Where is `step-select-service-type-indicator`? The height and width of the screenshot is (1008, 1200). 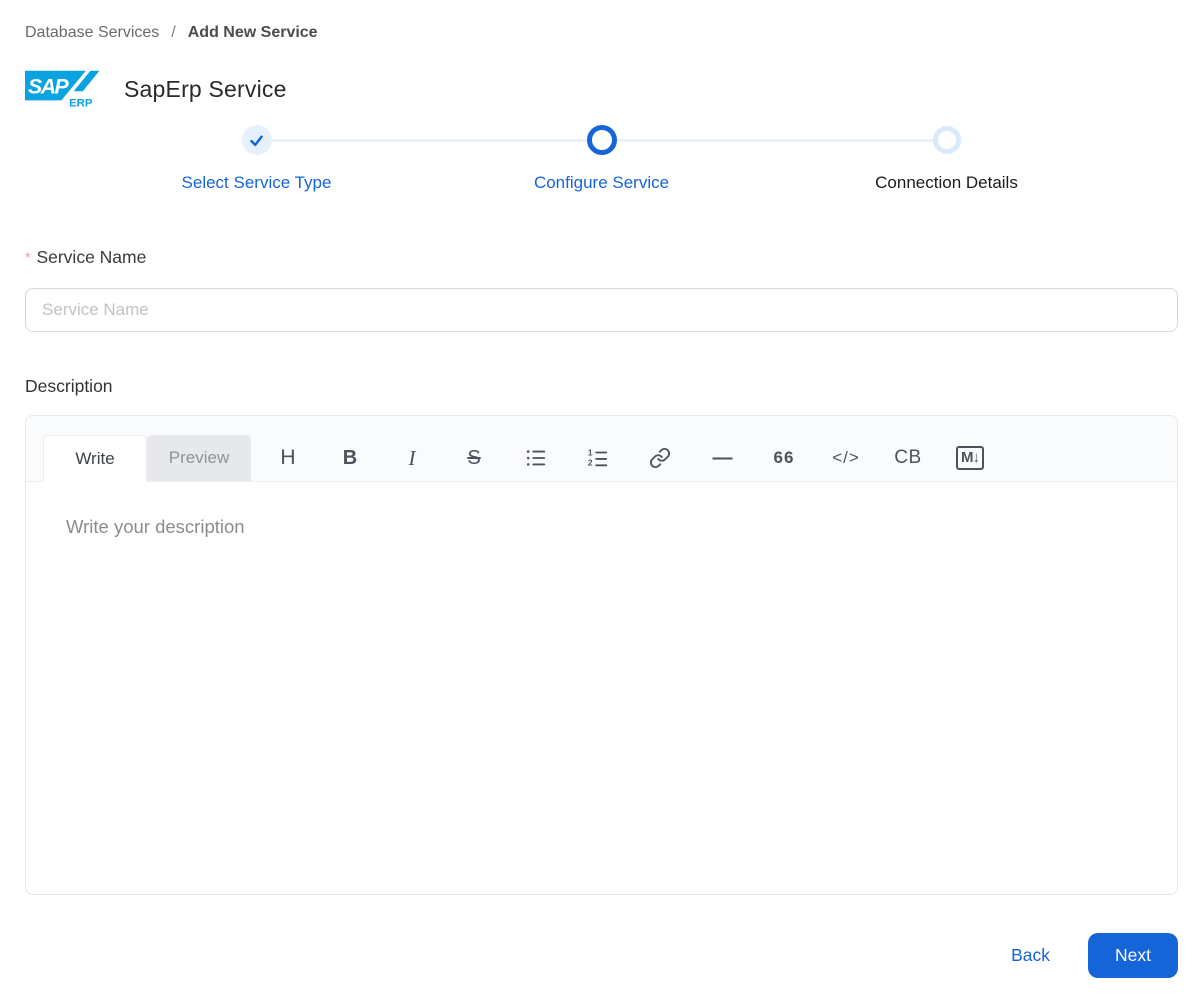 step-select-service-type-indicator is located at coordinates (256, 140).